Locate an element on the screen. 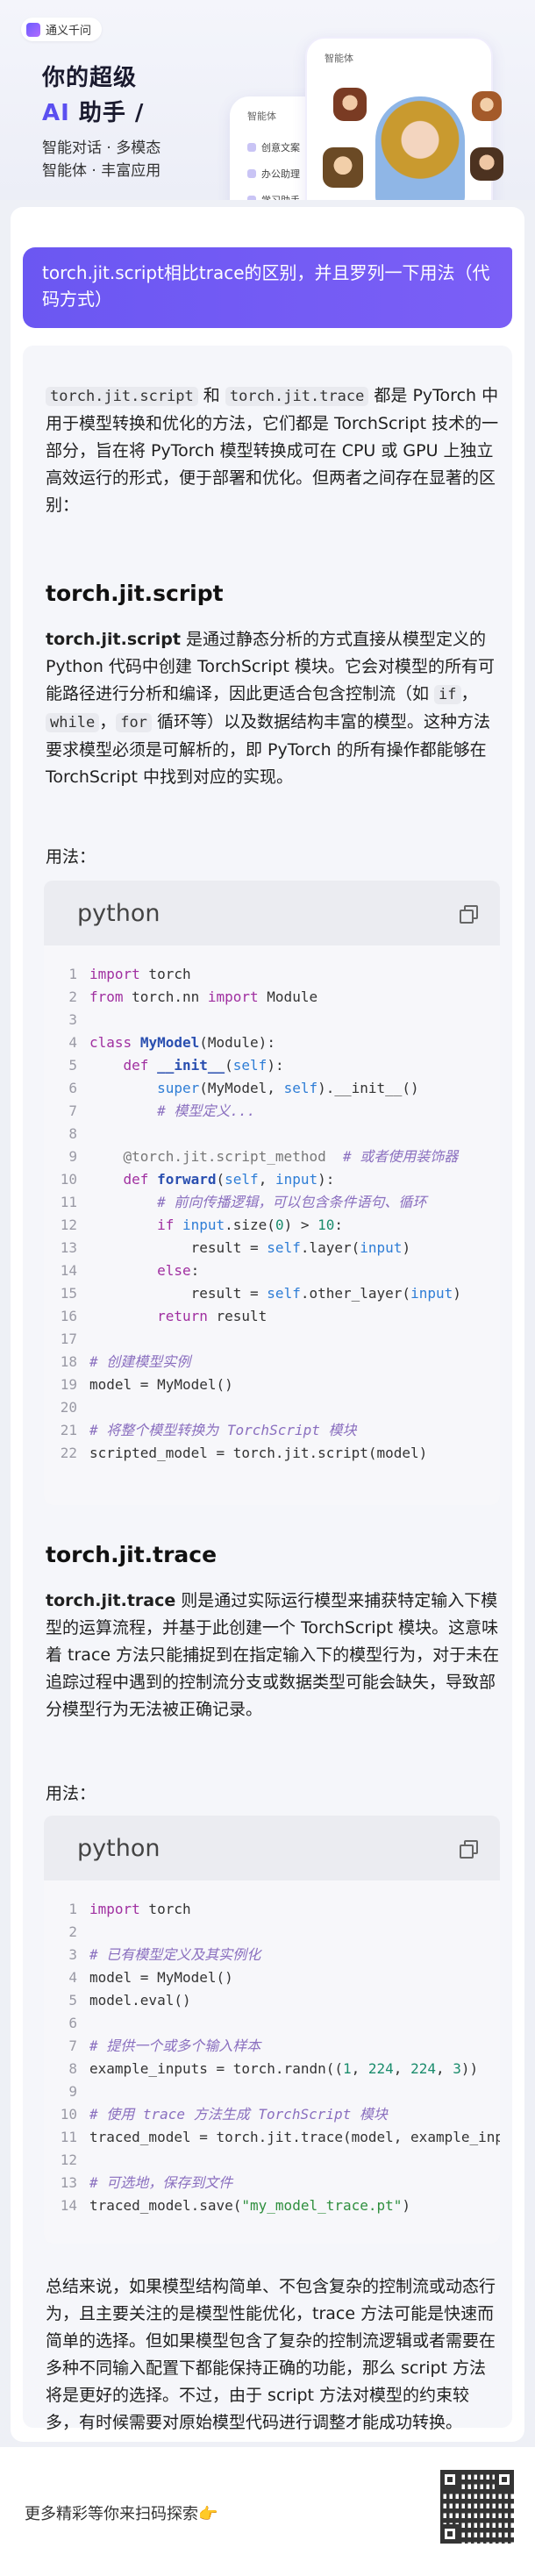 The width and height of the screenshot is (535, 2576). line-number: 8 is located at coordinates (72, 2068).